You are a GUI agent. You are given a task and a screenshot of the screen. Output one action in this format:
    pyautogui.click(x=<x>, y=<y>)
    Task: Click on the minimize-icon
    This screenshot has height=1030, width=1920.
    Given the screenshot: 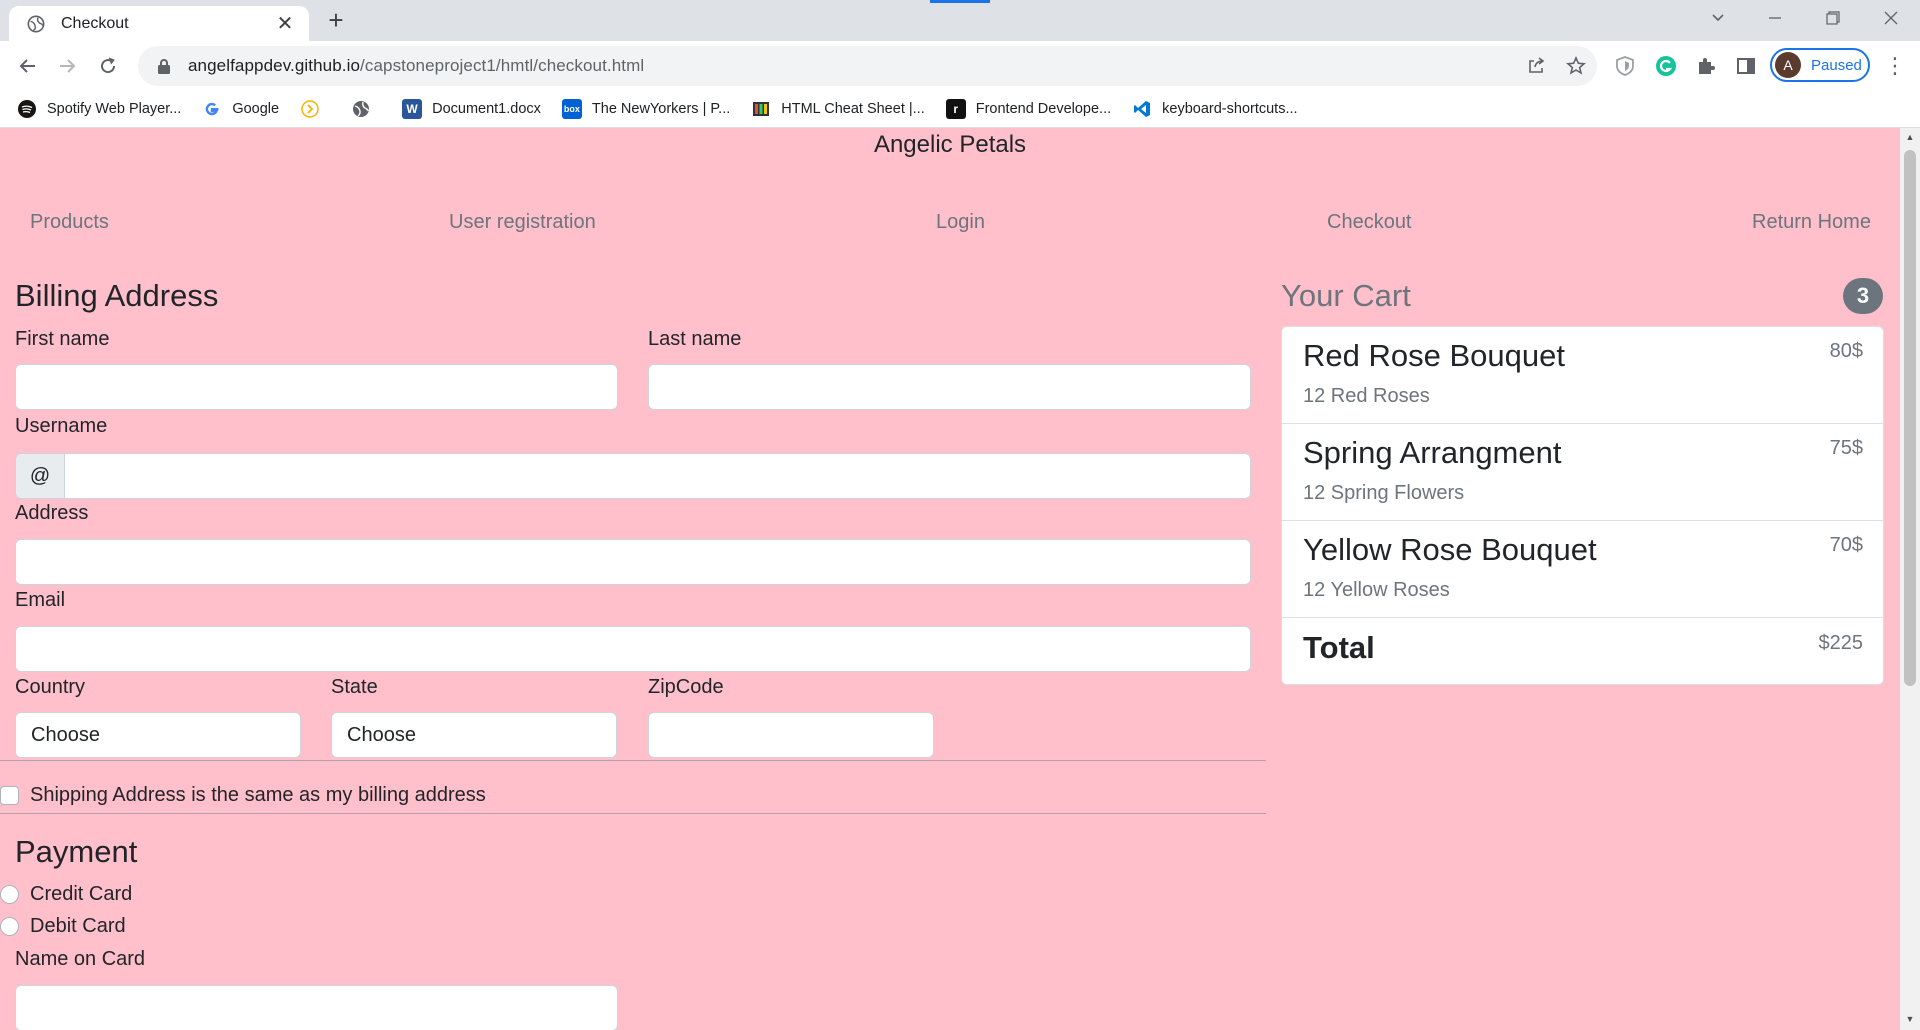 What is the action you would take?
    pyautogui.click(x=1775, y=19)
    